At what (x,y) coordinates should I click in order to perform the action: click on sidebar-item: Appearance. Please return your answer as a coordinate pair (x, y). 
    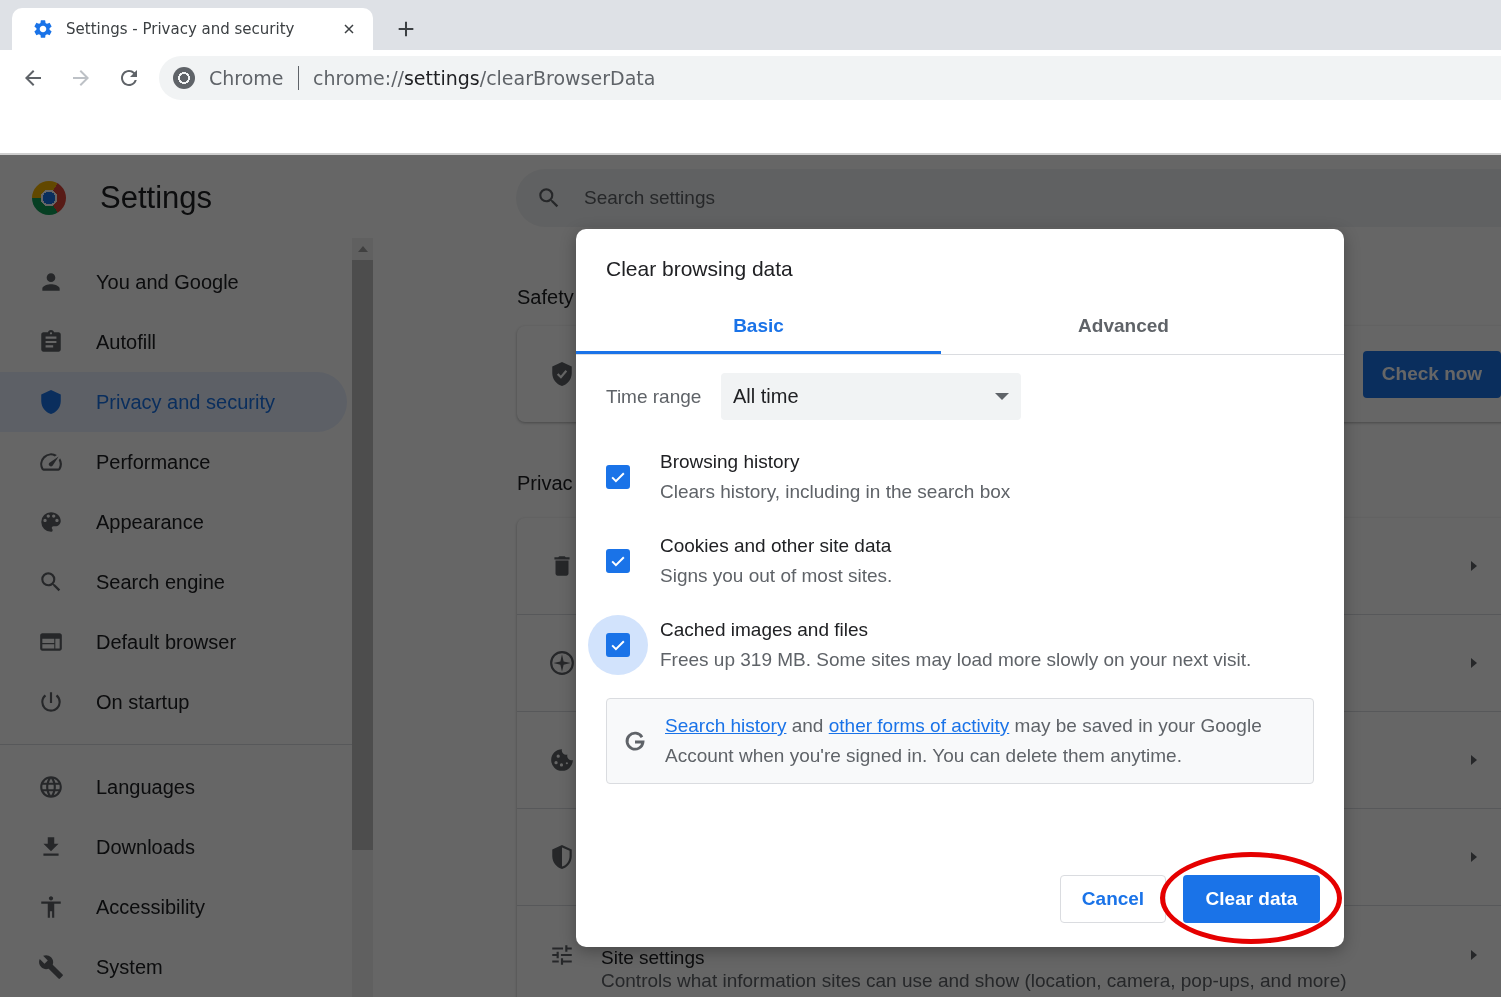
    Looking at the image, I should click on (173, 522).